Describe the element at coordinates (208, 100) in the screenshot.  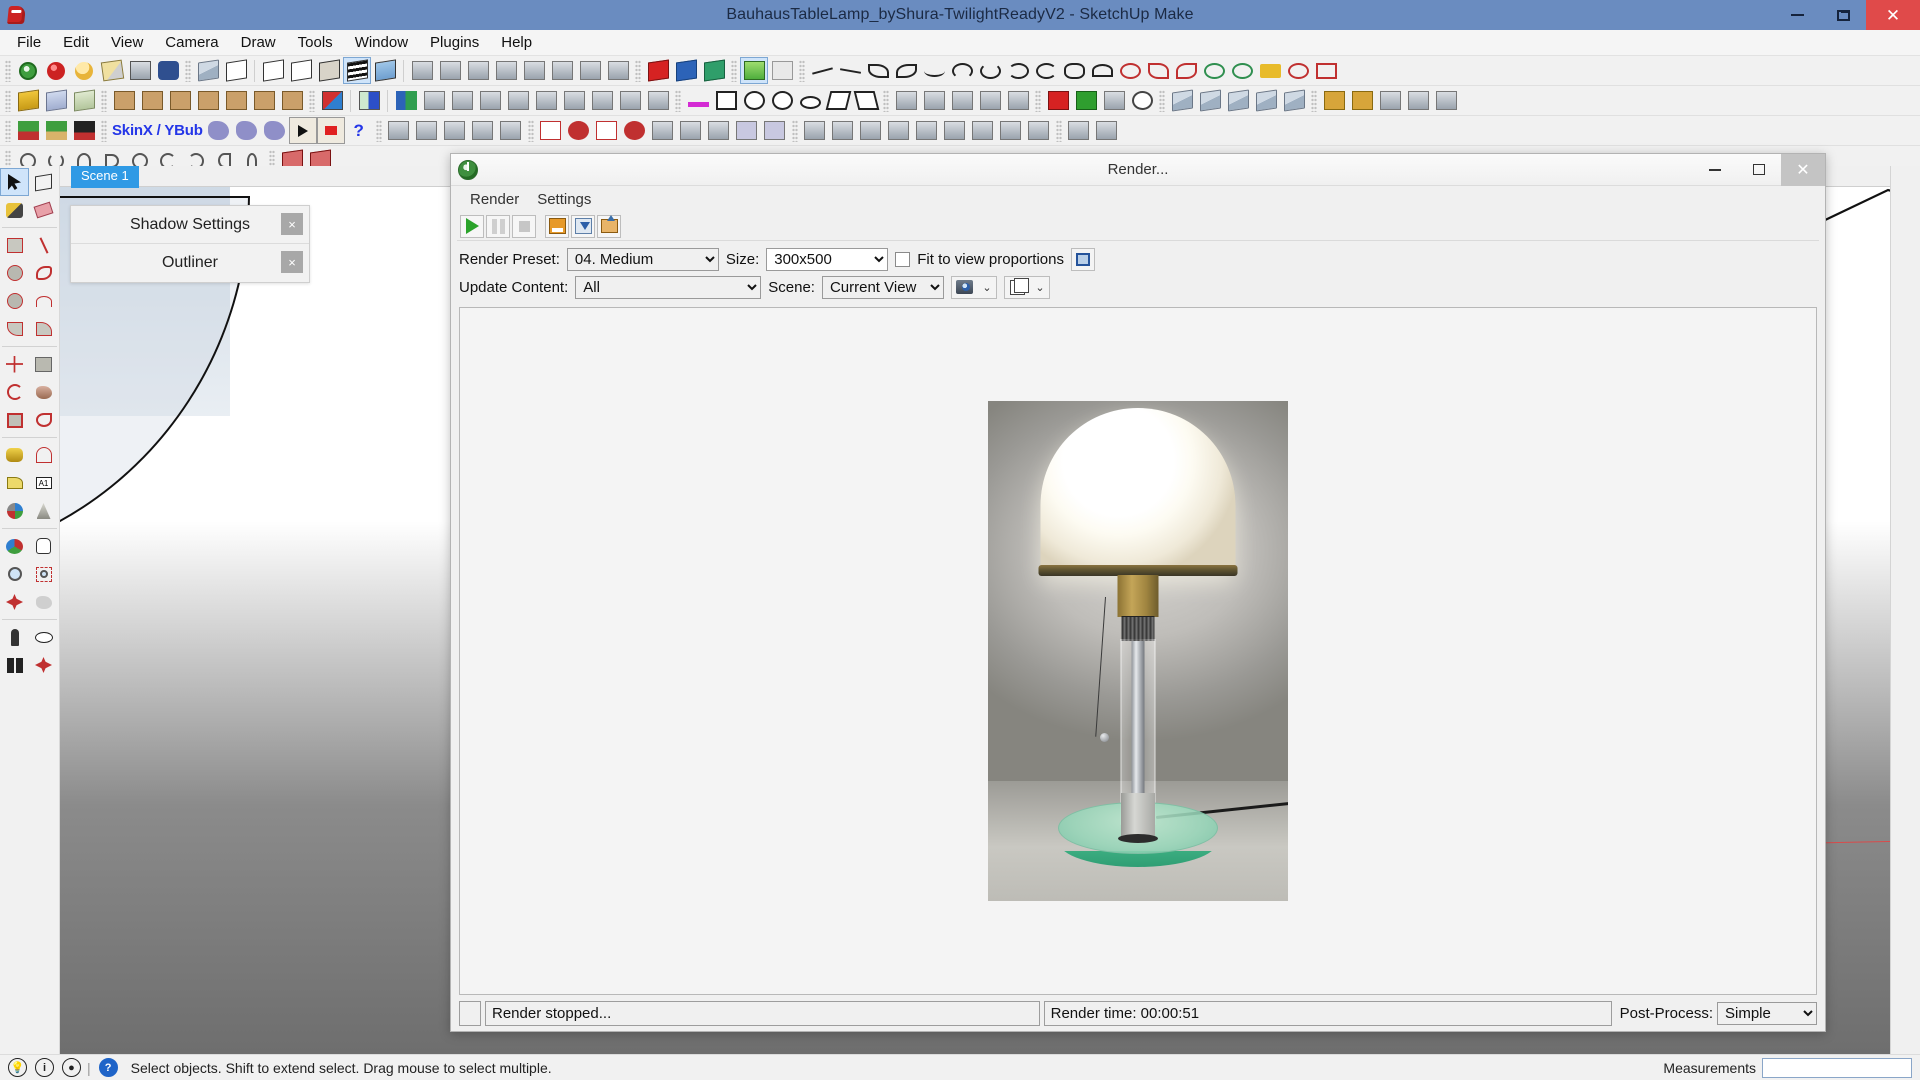
I see `extrude-v-icon` at that location.